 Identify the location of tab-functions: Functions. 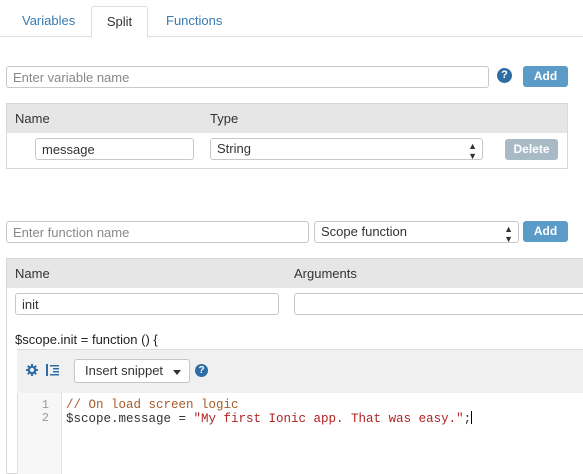
(194, 21).